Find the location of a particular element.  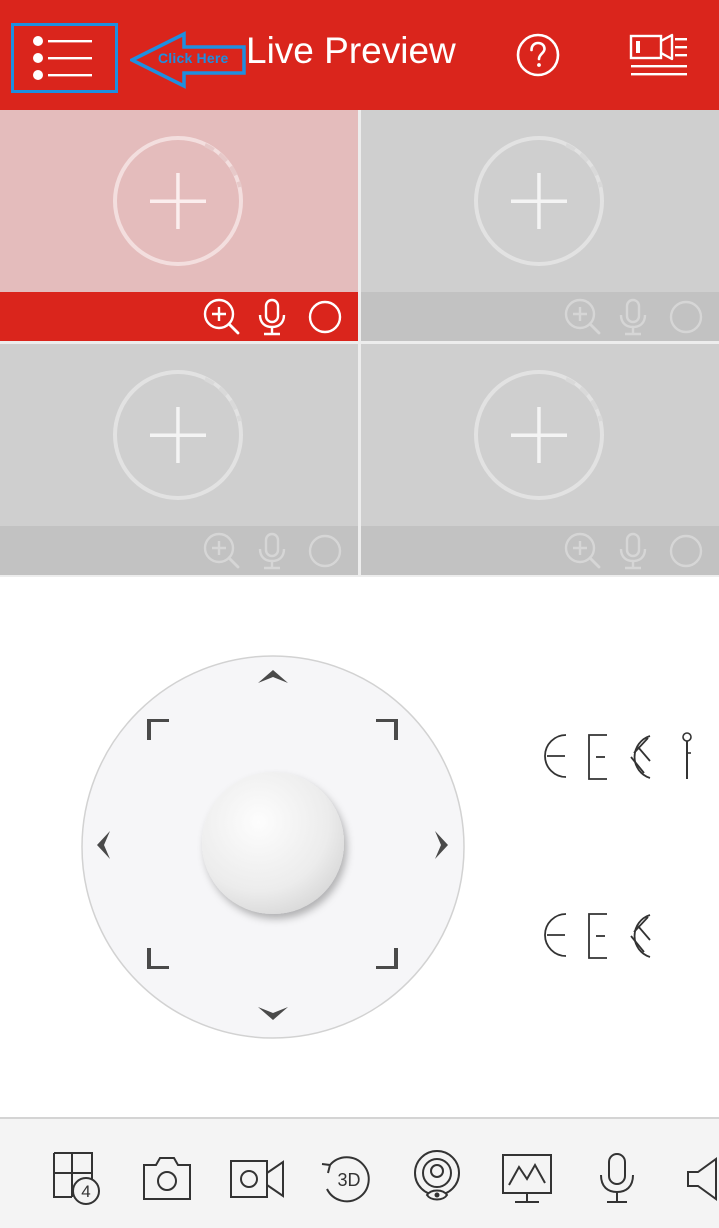

window-split-icon: 4 is located at coordinates (78, 1179).